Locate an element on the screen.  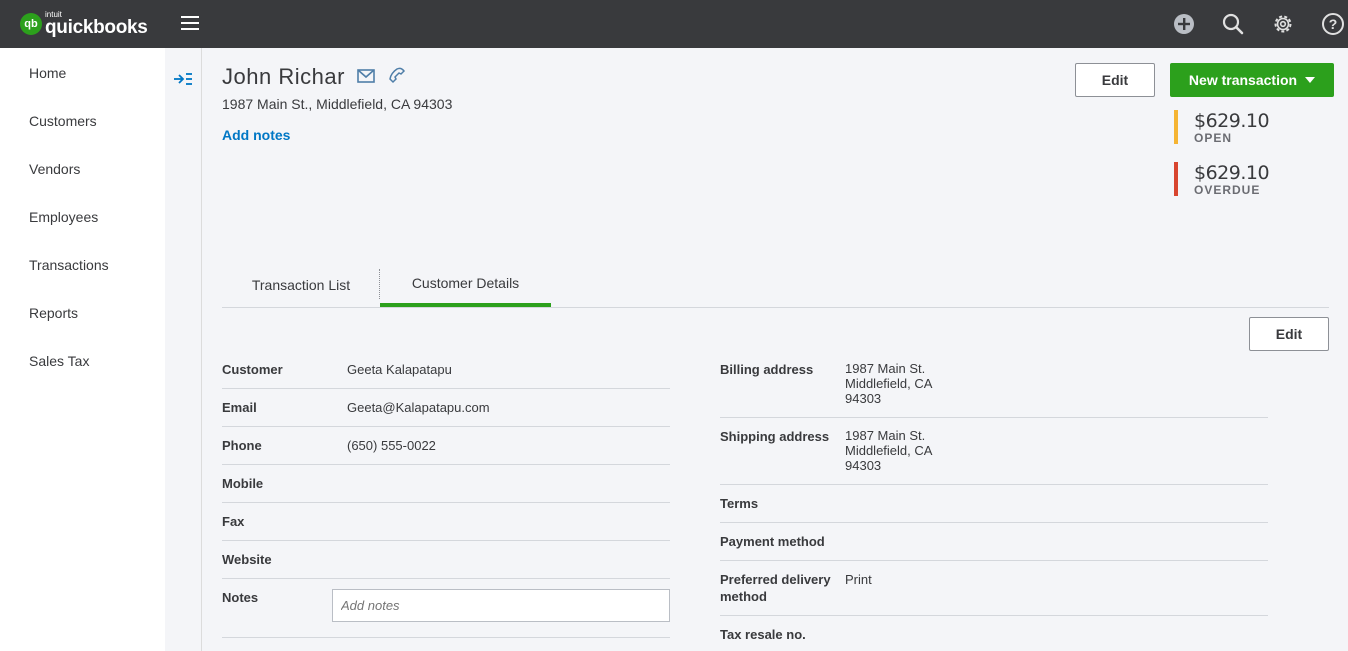
detail-value: Print is located at coordinates (858, 579).